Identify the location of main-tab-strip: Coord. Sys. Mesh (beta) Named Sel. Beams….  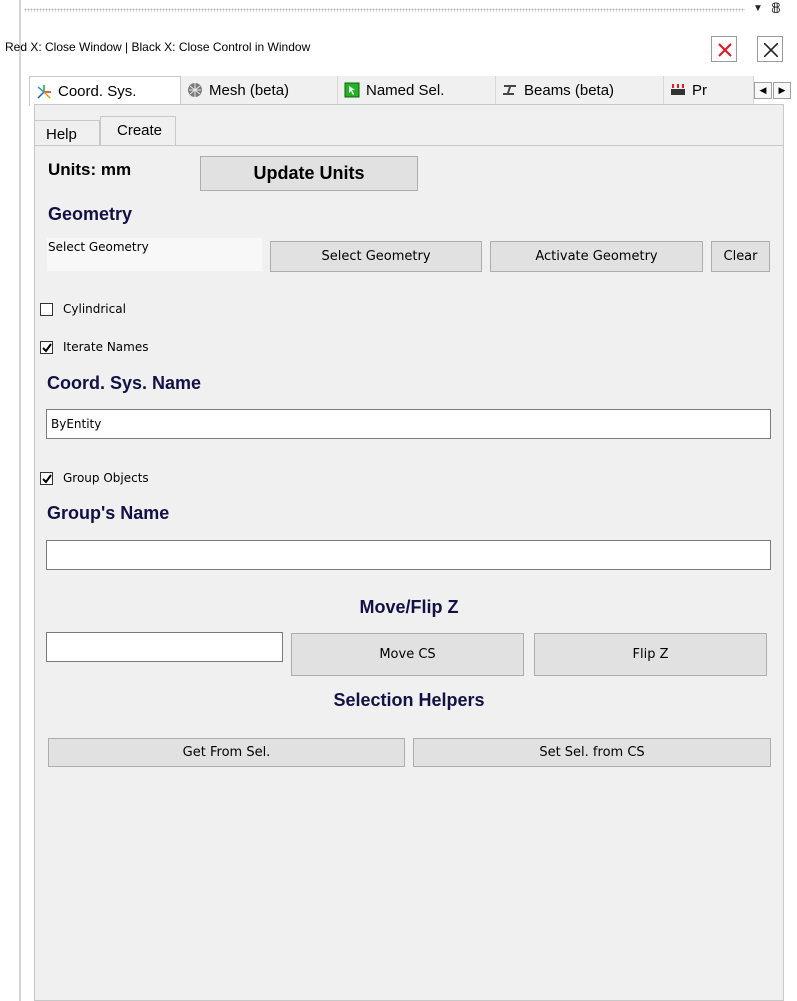
(409, 91).